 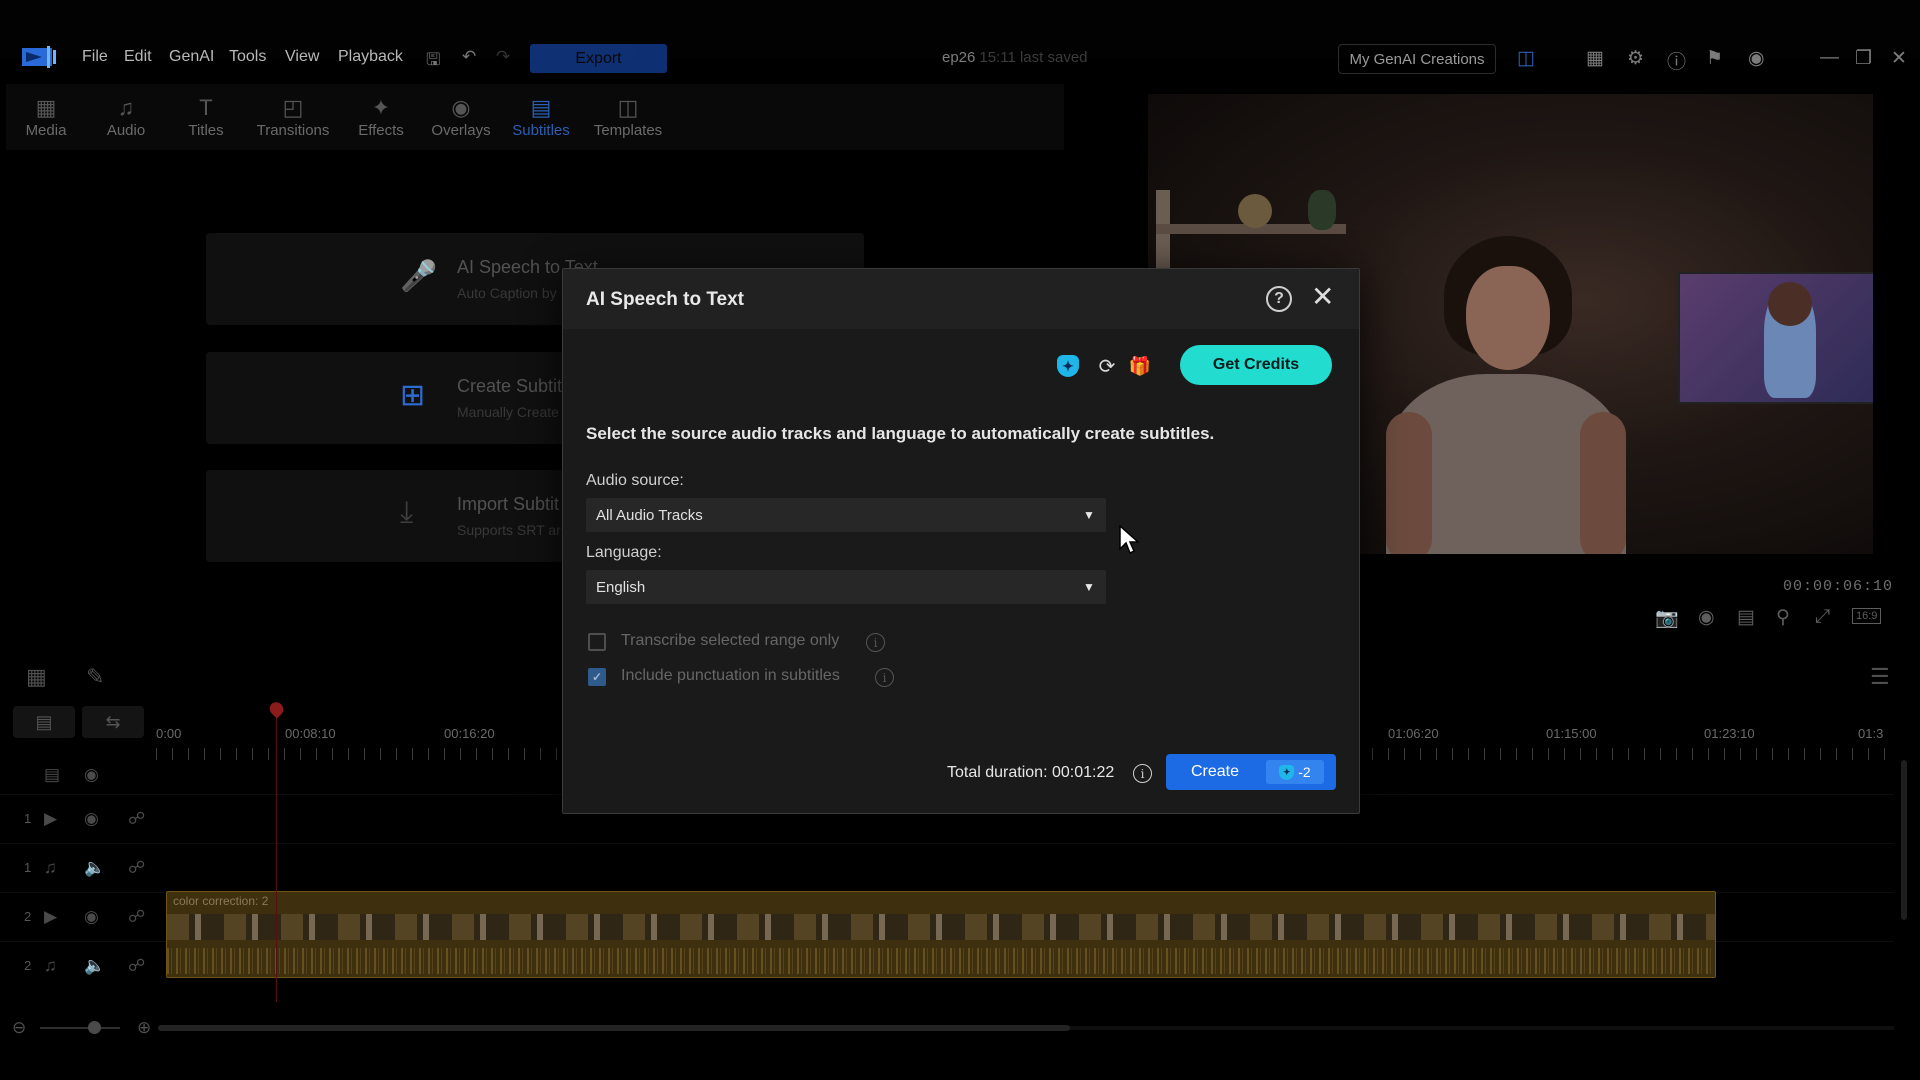 What do you see at coordinates (80, 1028) in the screenshot?
I see `zoom-slider-track` at bounding box center [80, 1028].